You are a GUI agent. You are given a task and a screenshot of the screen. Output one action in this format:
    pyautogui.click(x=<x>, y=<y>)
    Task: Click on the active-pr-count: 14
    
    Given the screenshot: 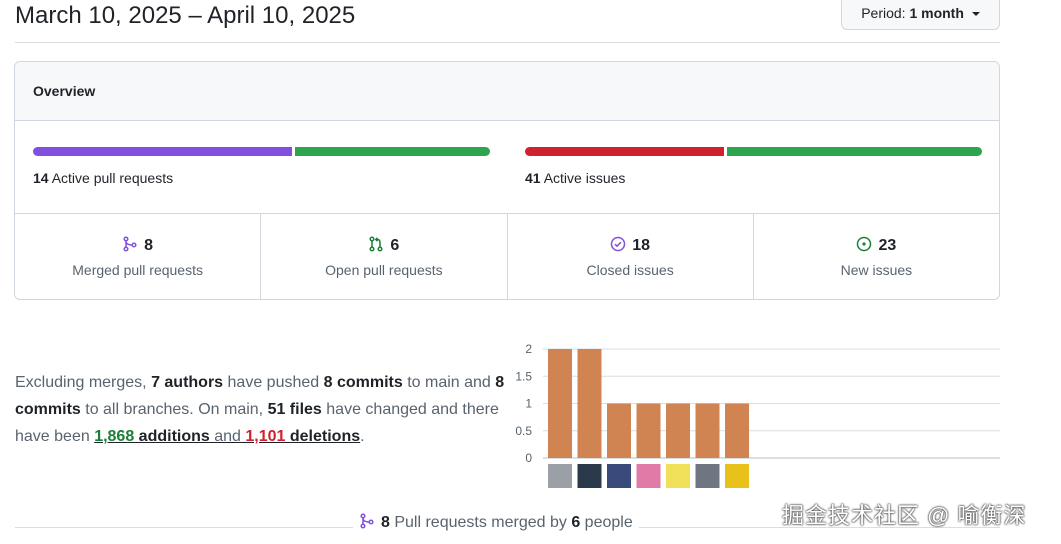 What is the action you would take?
    pyautogui.click(x=41, y=178)
    